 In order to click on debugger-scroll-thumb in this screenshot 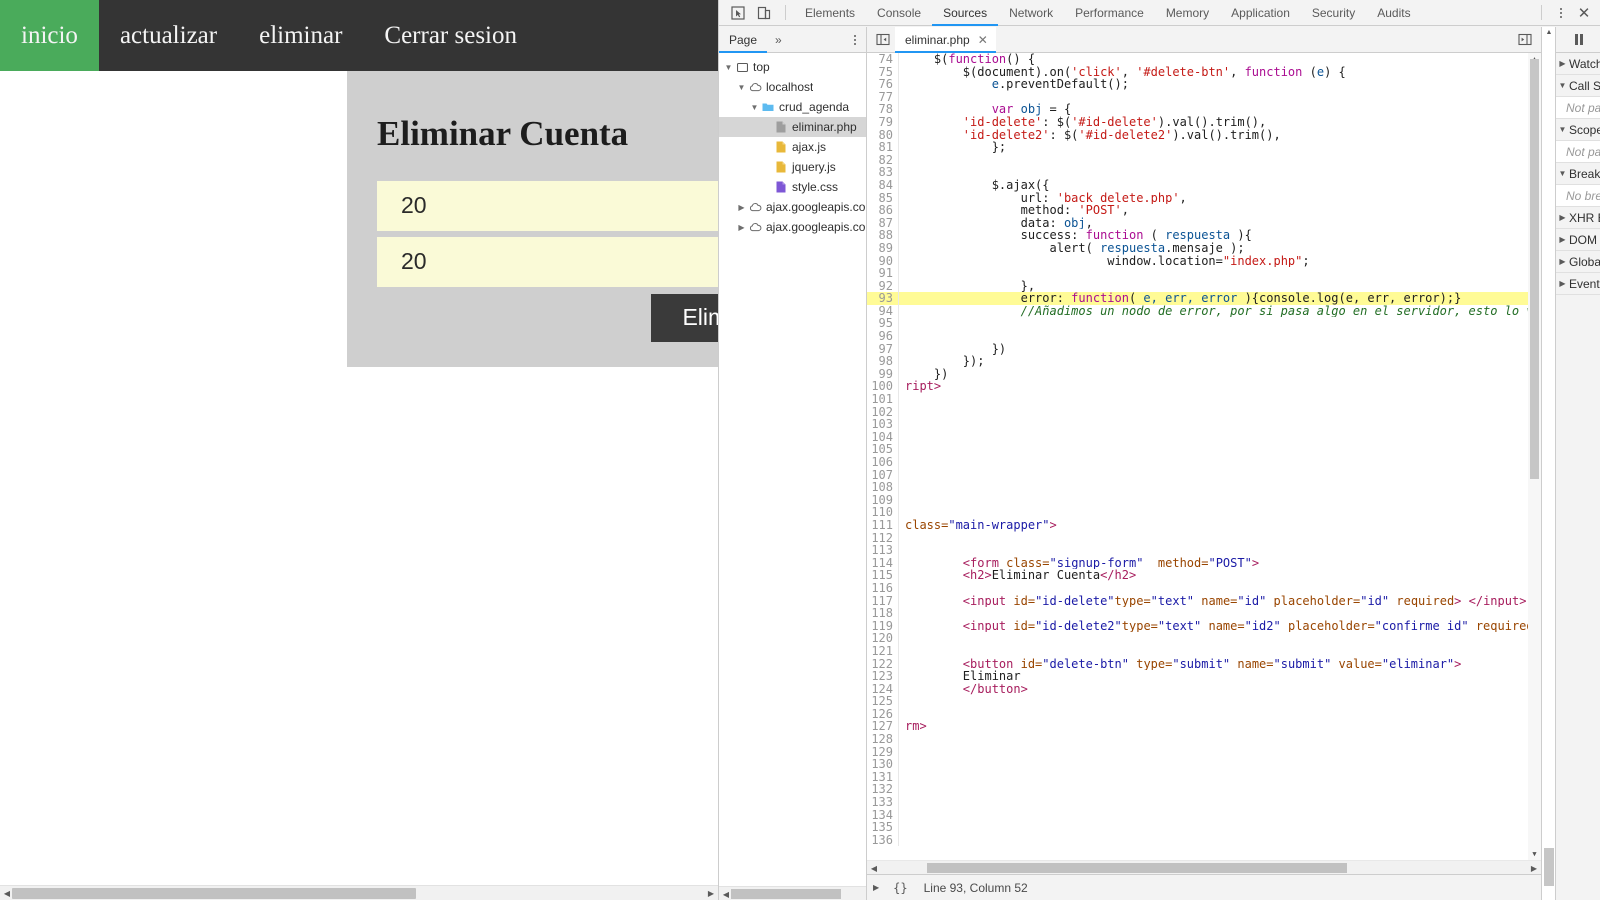, I will do `click(1549, 867)`.